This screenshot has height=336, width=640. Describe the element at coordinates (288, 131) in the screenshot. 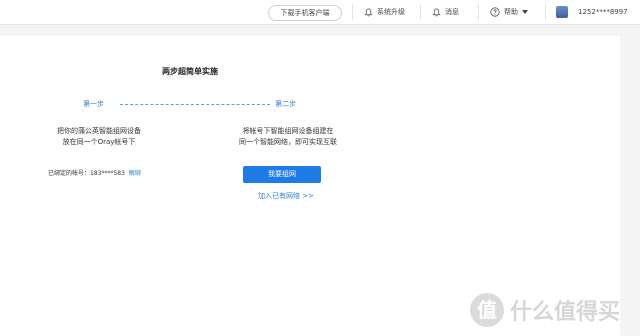

I see `step-two-desc-line-1: 将帐号下智能组网设备组建在` at that location.